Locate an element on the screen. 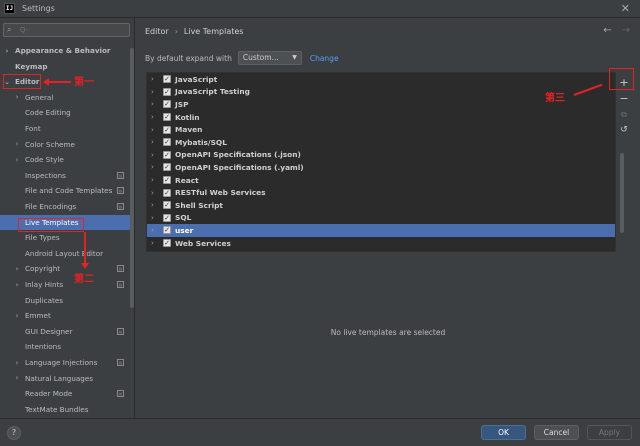 This screenshot has width=640, height=446. sidebar-item-file-and-code-templates: File and Code Templates ▤ is located at coordinates (65, 190).